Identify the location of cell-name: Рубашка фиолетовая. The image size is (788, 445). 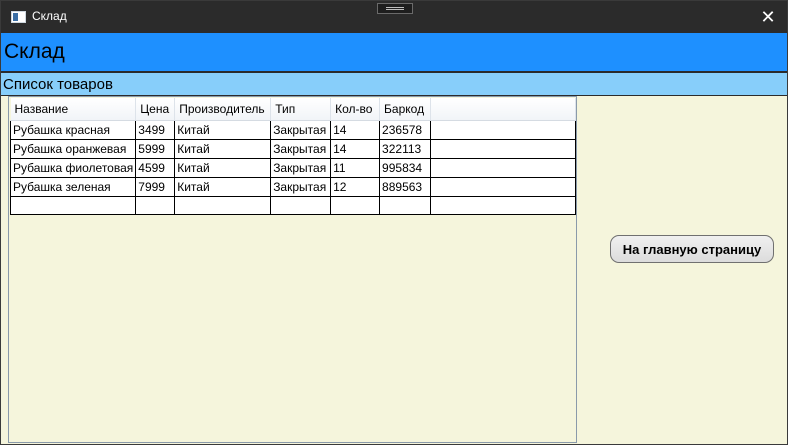
(73, 168).